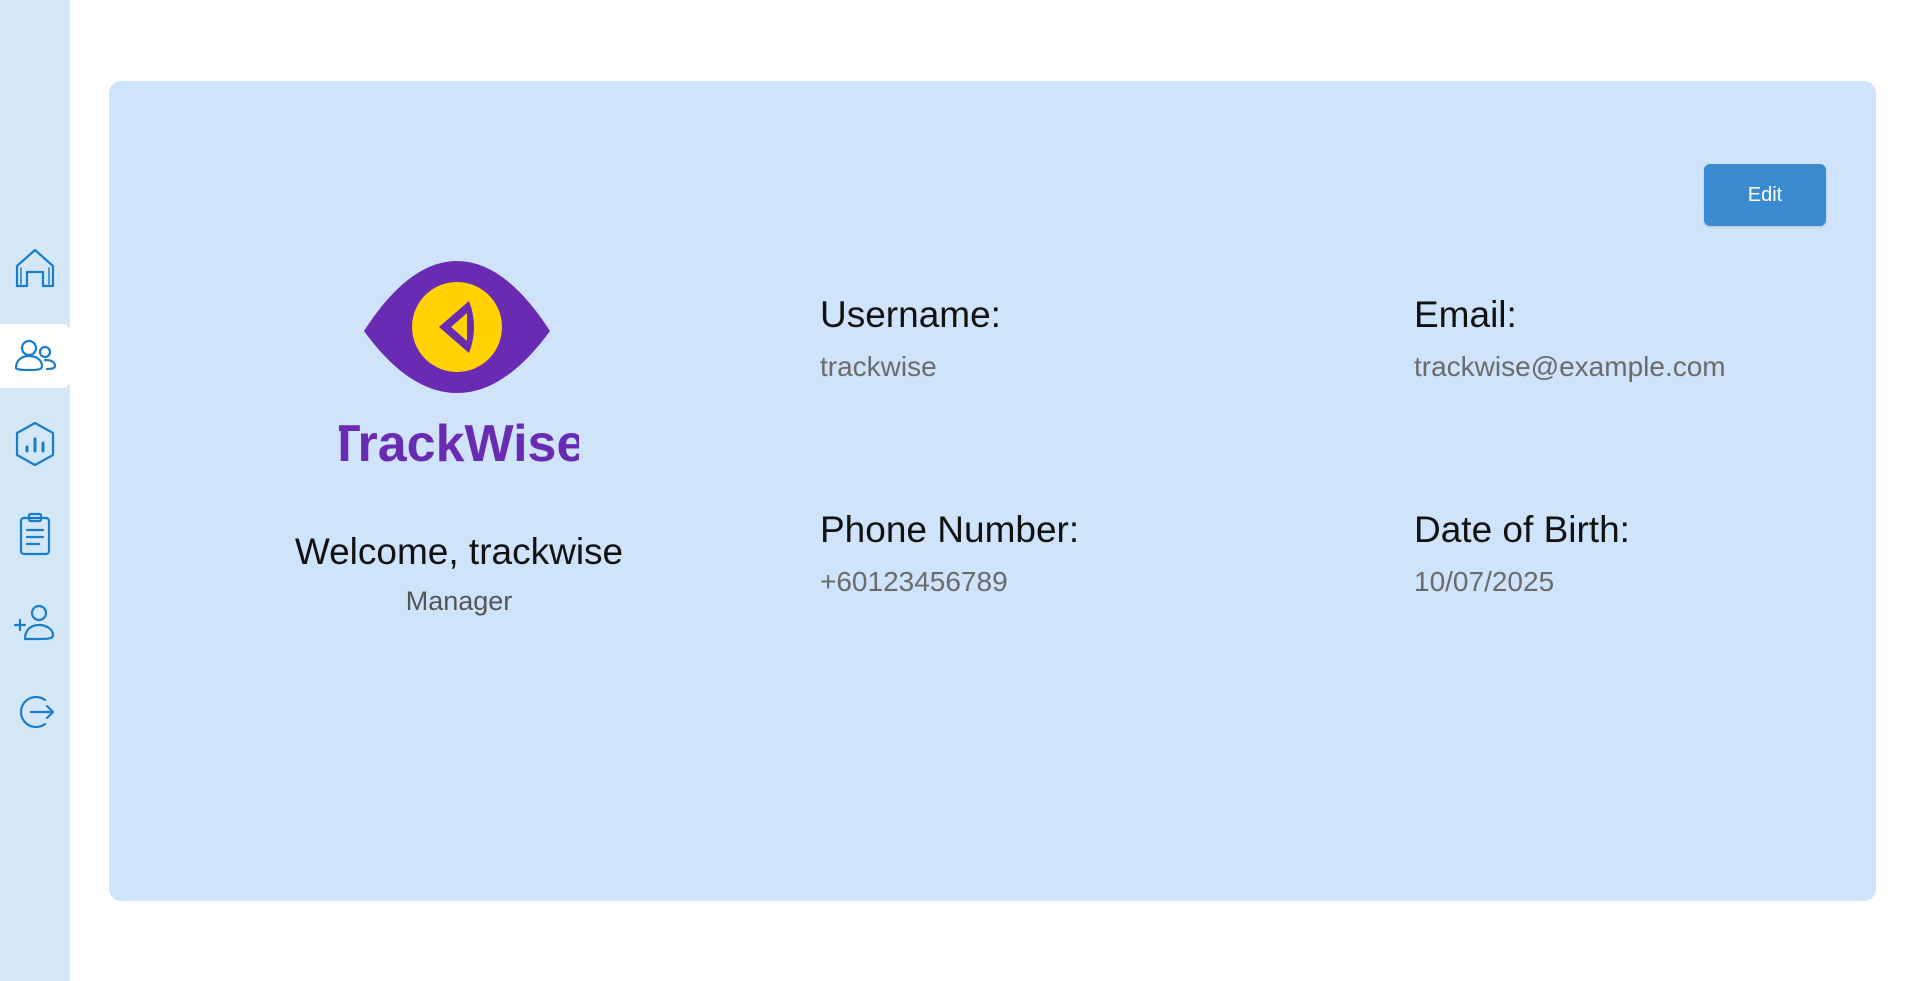 Image resolution: width=1919 pixels, height=981 pixels. Describe the element at coordinates (878, 366) in the screenshot. I see `username-value: trackwise` at that location.